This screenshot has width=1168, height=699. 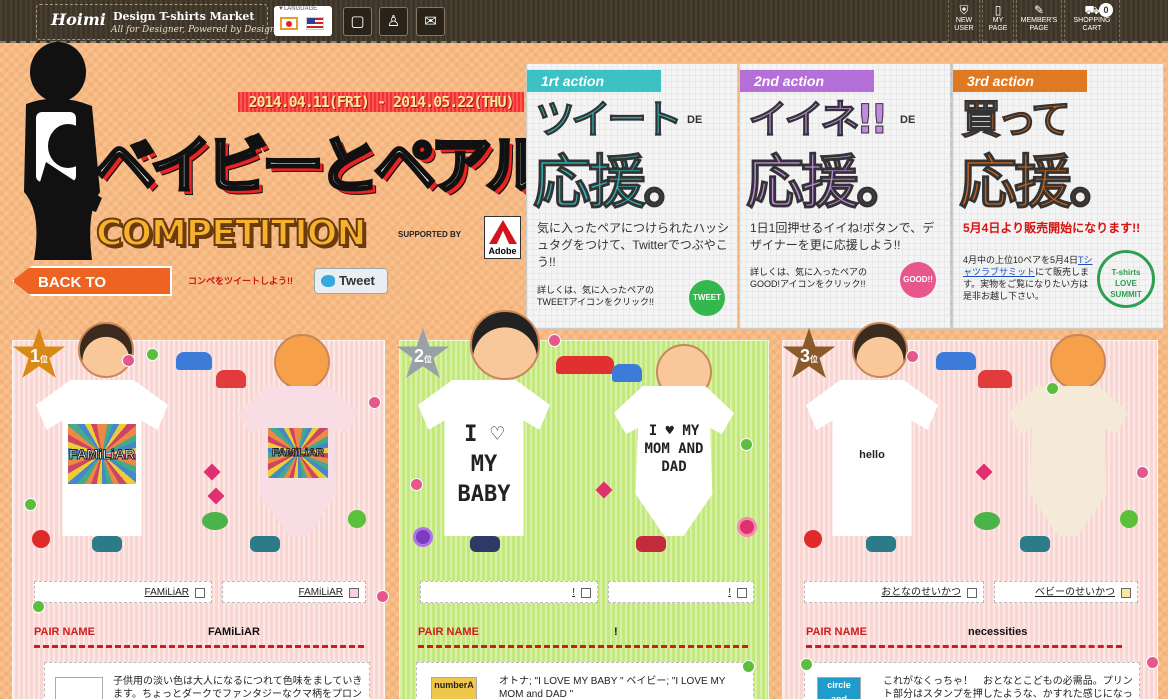 What do you see at coordinates (839, 688) in the screenshot?
I see `designer-thumbnail: circle and` at bounding box center [839, 688].